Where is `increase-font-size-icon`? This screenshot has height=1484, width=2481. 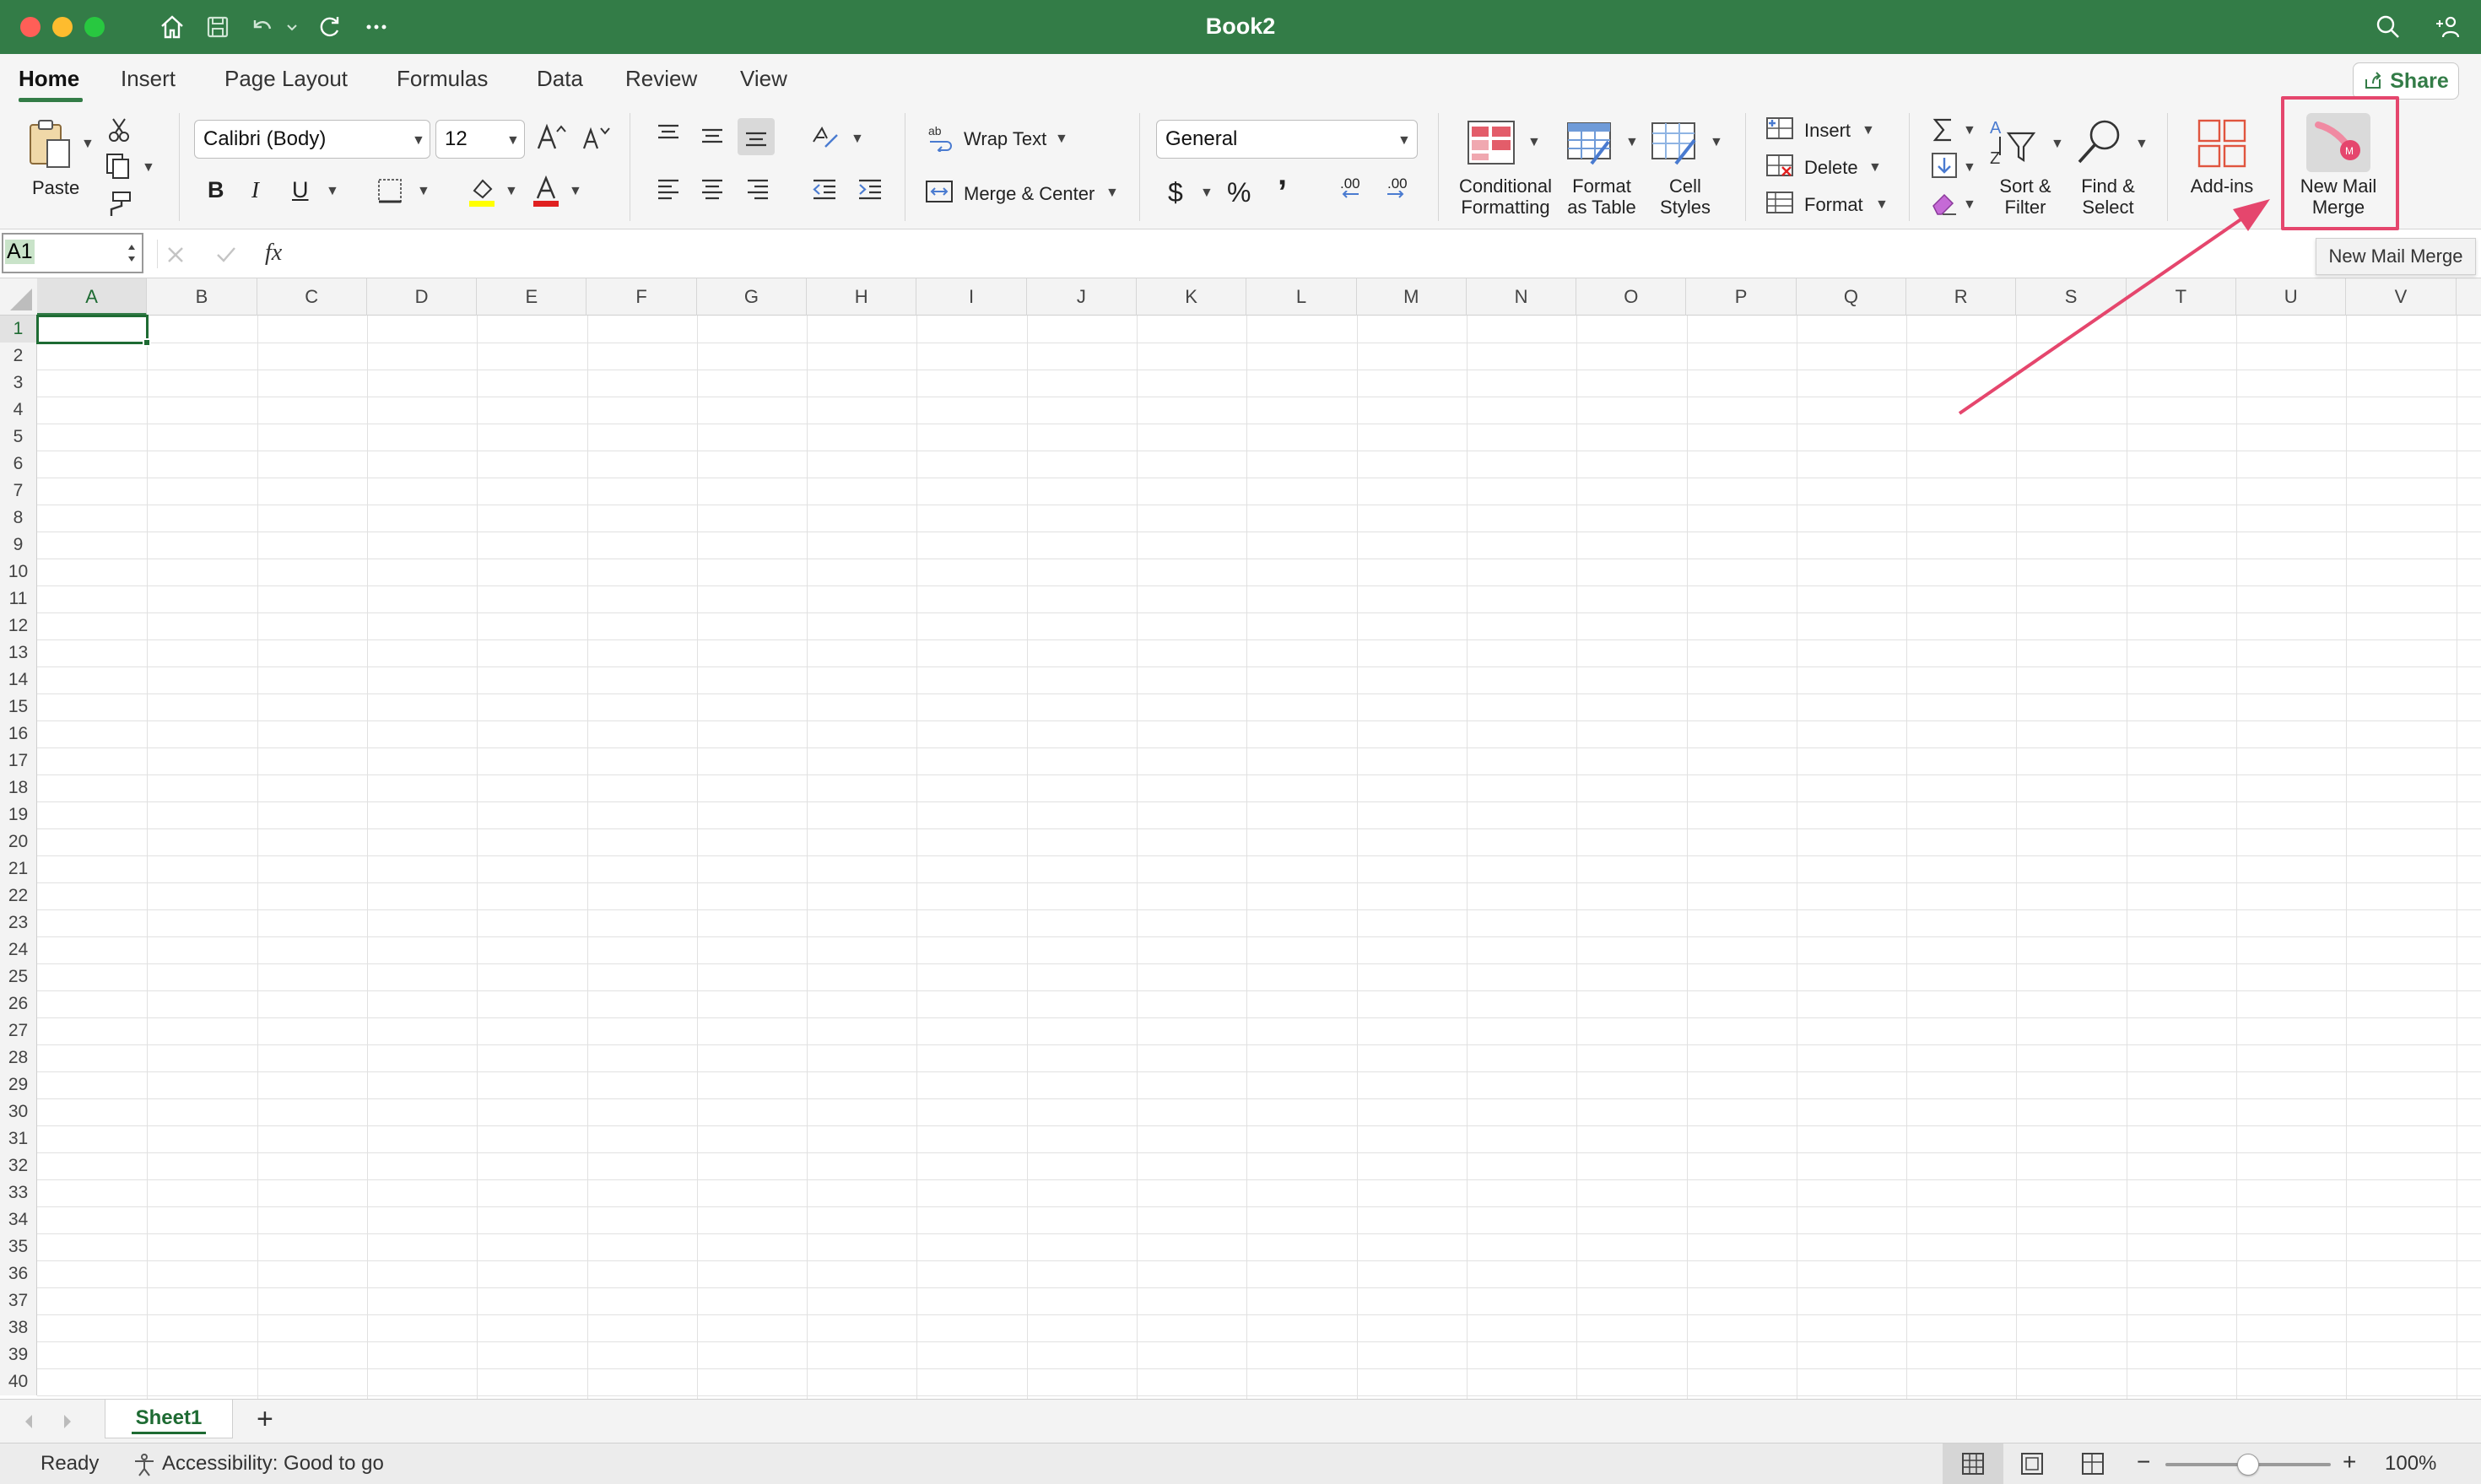
increase-font-size-icon is located at coordinates (552, 138).